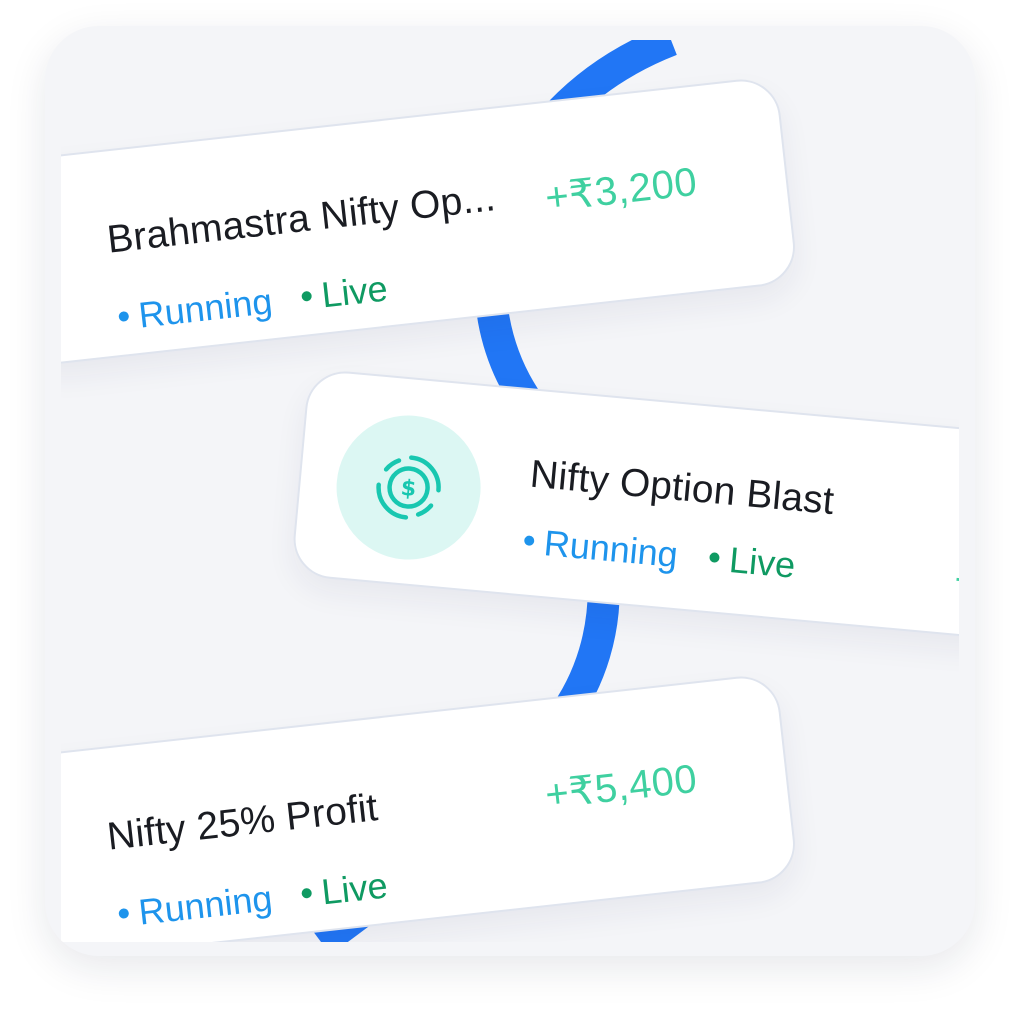  I want to click on strategy-pnl: +₹5,400, so click(621, 787).